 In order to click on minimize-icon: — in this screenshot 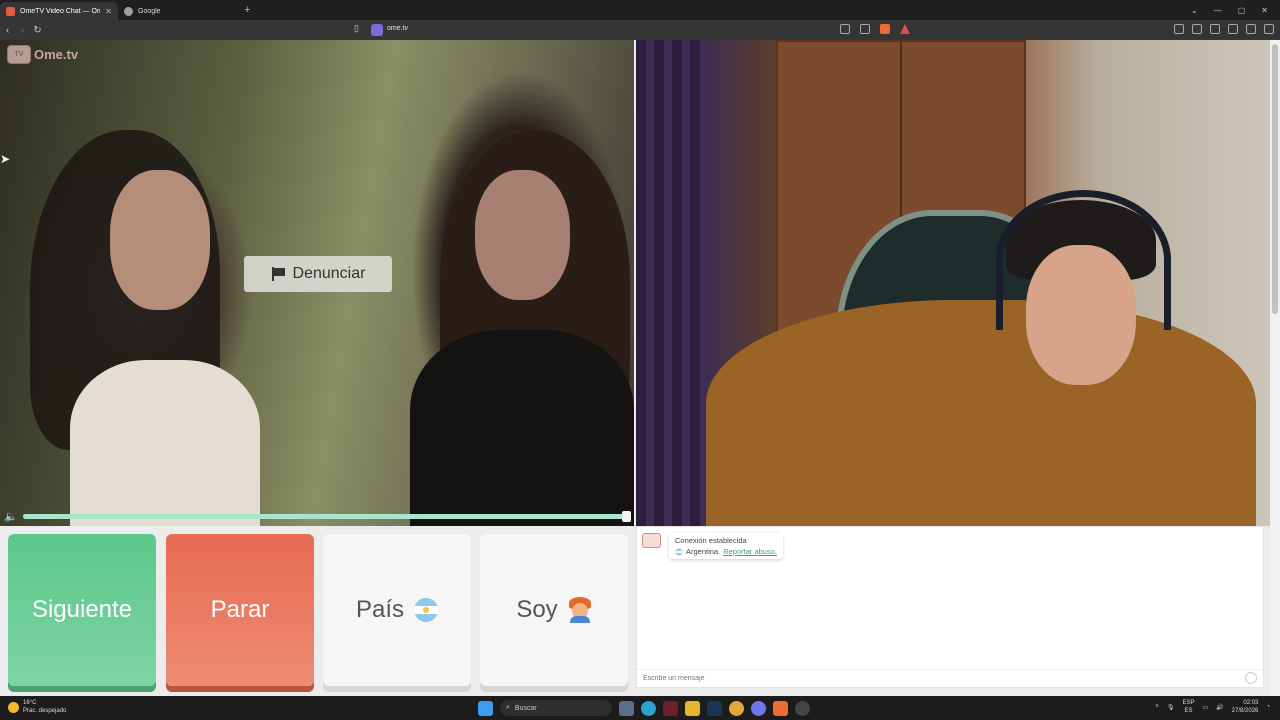, I will do `click(1218, 10)`.